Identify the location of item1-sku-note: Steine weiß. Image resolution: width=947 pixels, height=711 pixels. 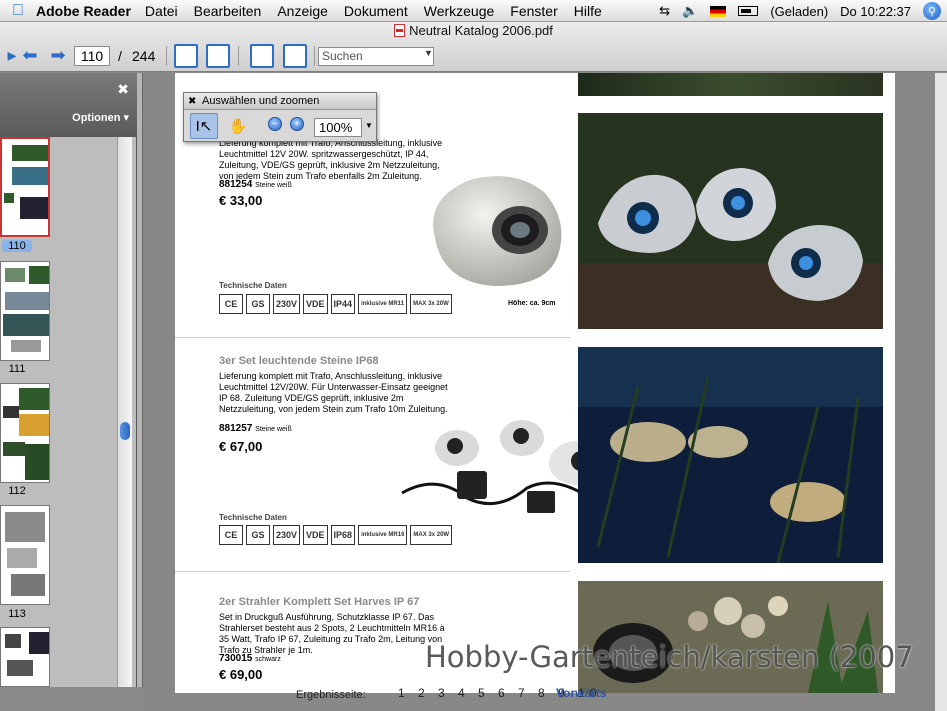
(273, 185).